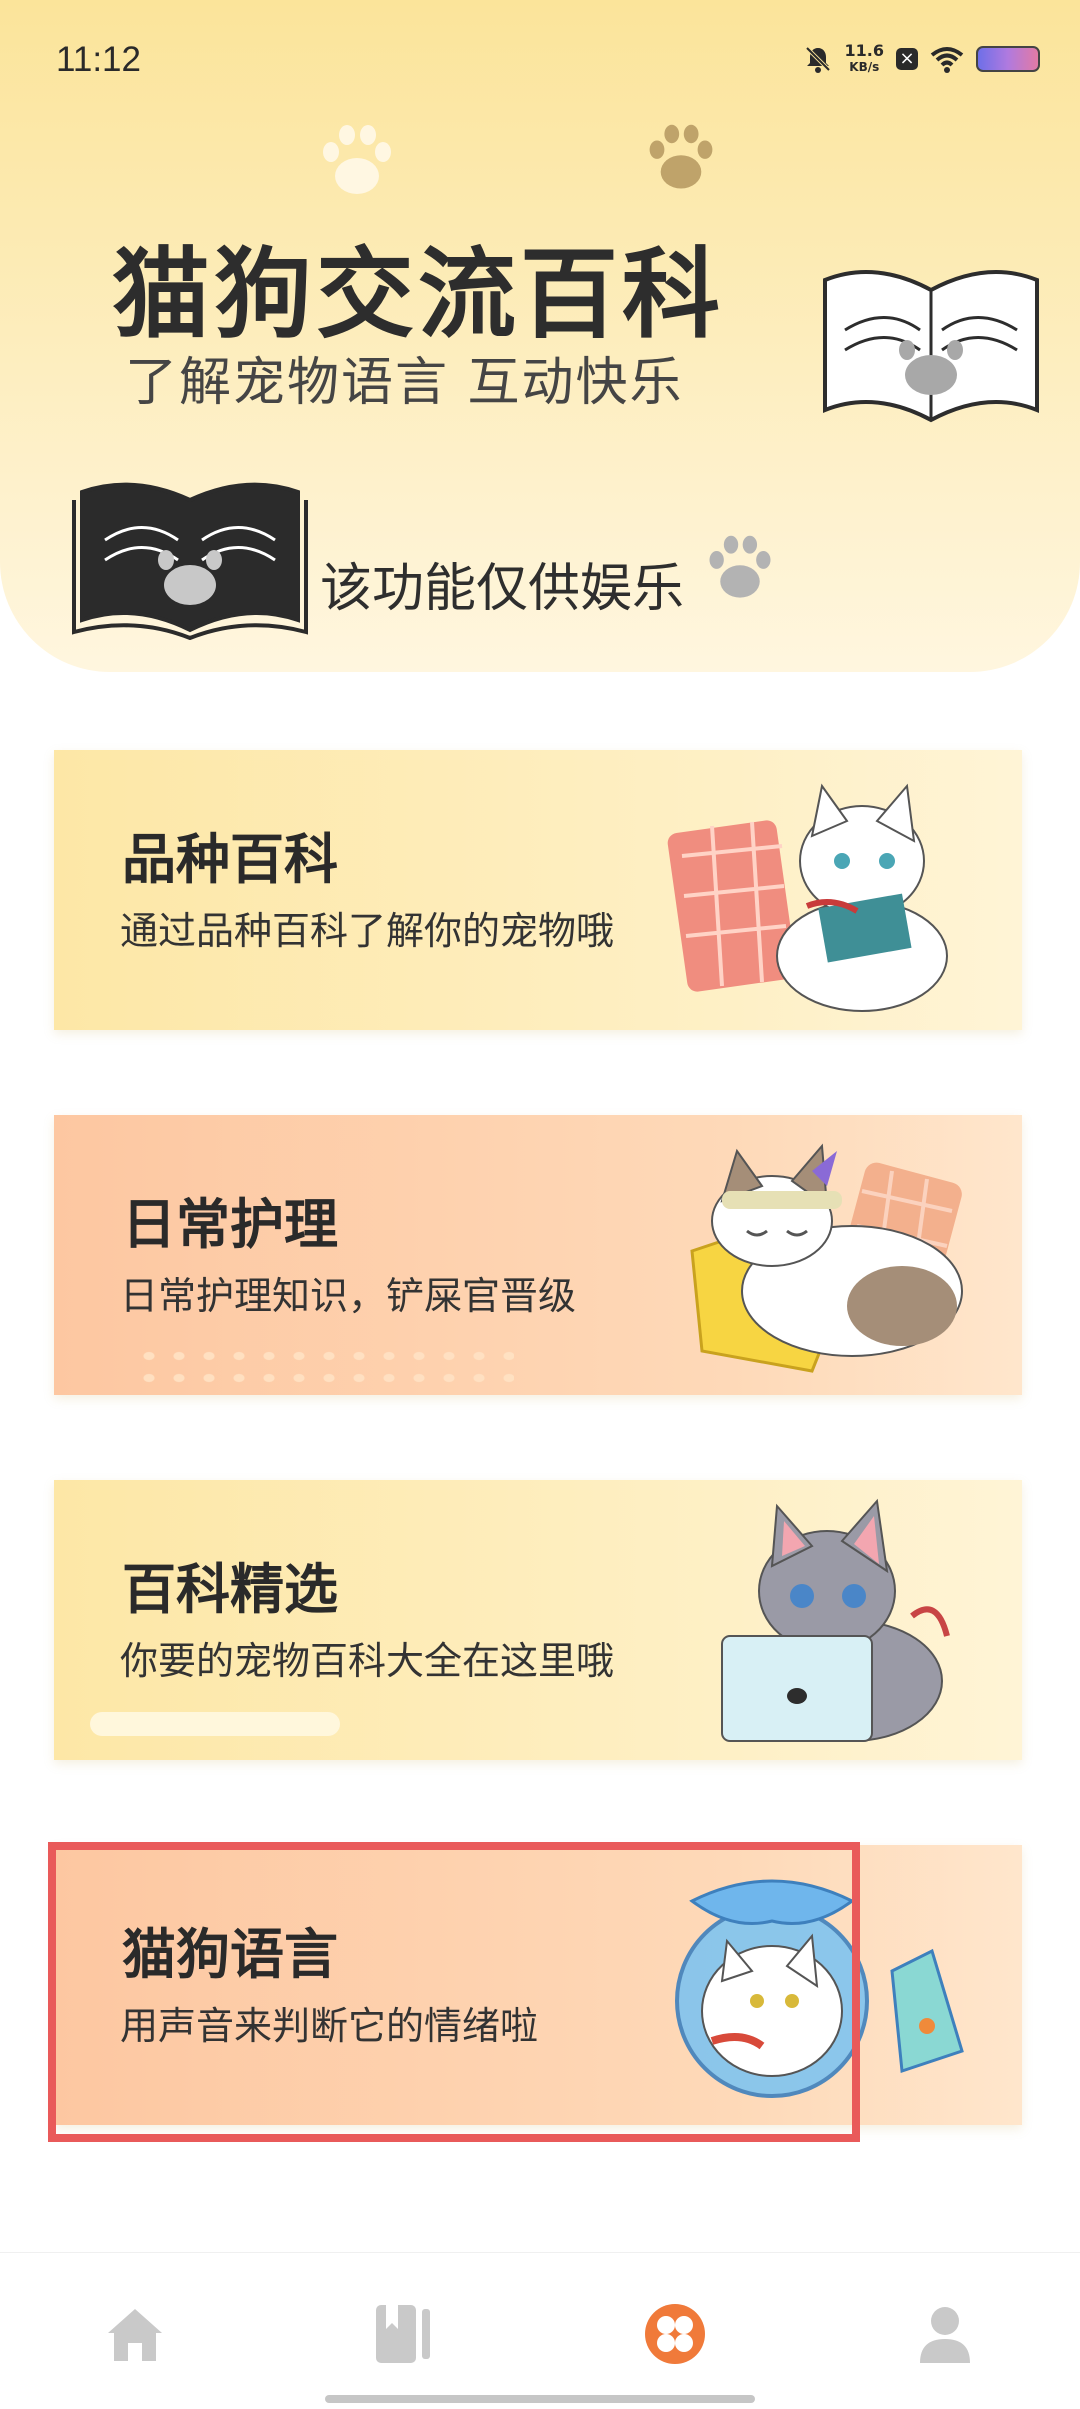 The image size is (1080, 2409). Describe the element at coordinates (921, 59) in the screenshot. I see `status-icons: 11.6 KB/s ×` at that location.